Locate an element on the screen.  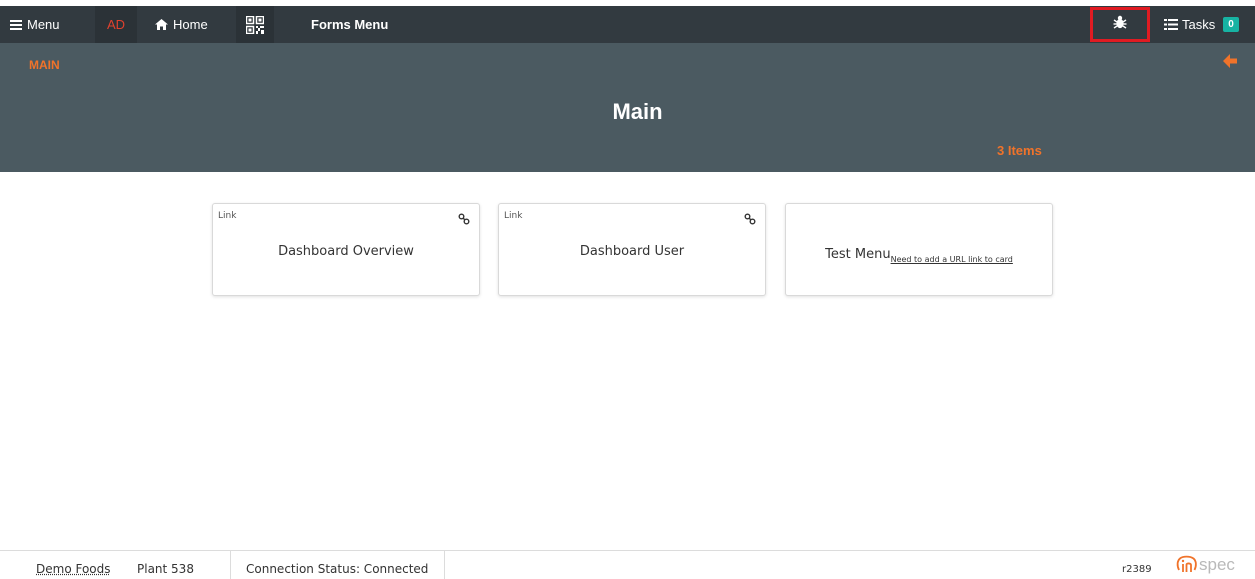
card-test-menu: Test MenuNeed to add a URL link to card is located at coordinates (919, 249).